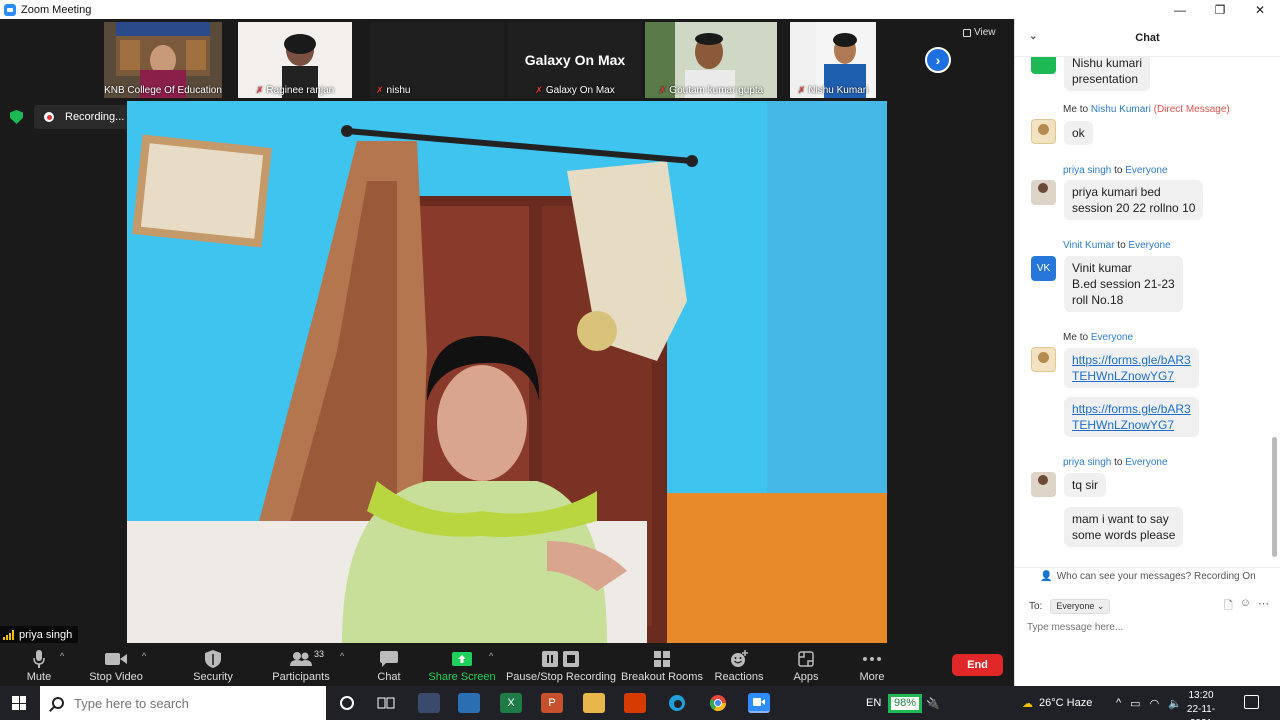 Image resolution: width=1280 pixels, height=720 pixels. Describe the element at coordinates (833, 60) in the screenshot. I see `participant-tile: ✗ Nishu Kumari` at that location.